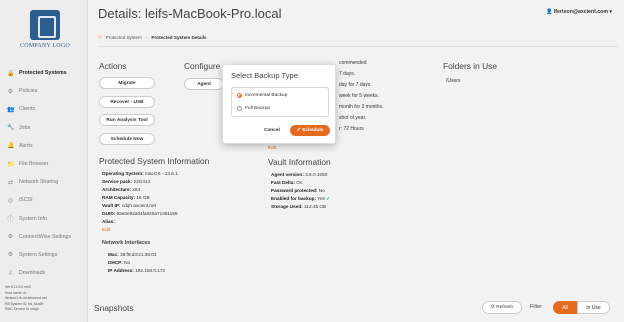 This screenshot has height=322, width=624. I want to click on alias-edit-link: Edit, so click(140, 230).